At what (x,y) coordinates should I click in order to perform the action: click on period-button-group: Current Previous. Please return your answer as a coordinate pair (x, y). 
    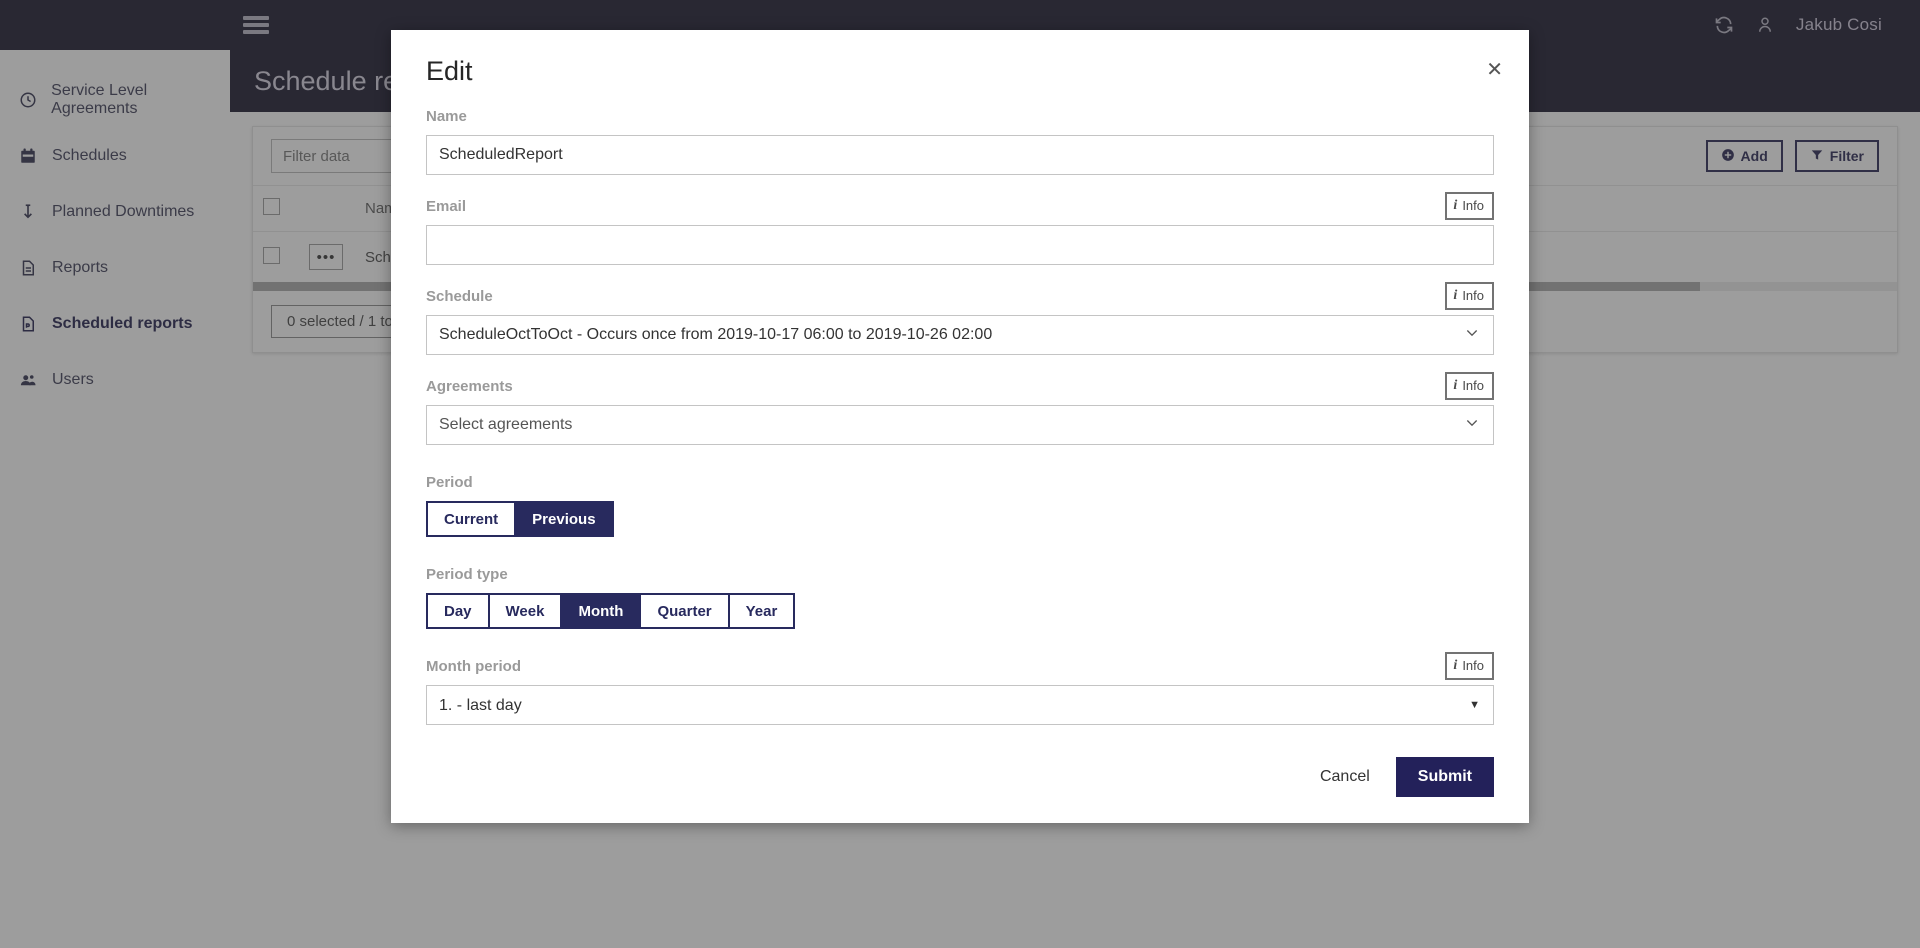
    Looking at the image, I should click on (960, 519).